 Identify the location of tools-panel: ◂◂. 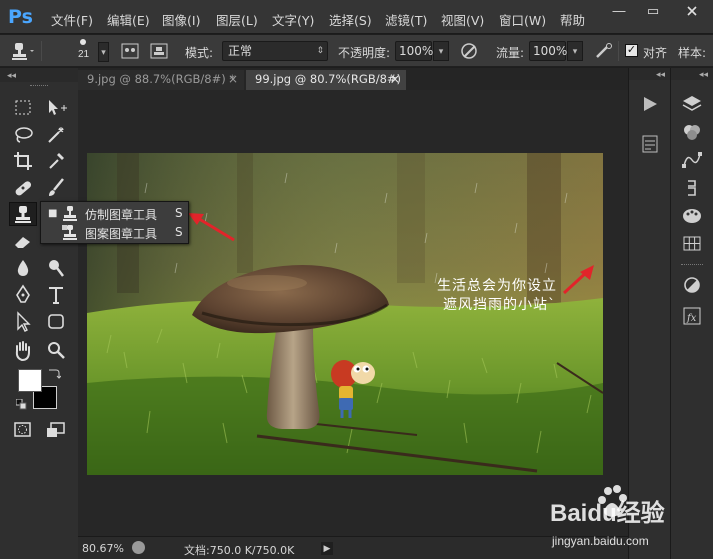
(39, 313).